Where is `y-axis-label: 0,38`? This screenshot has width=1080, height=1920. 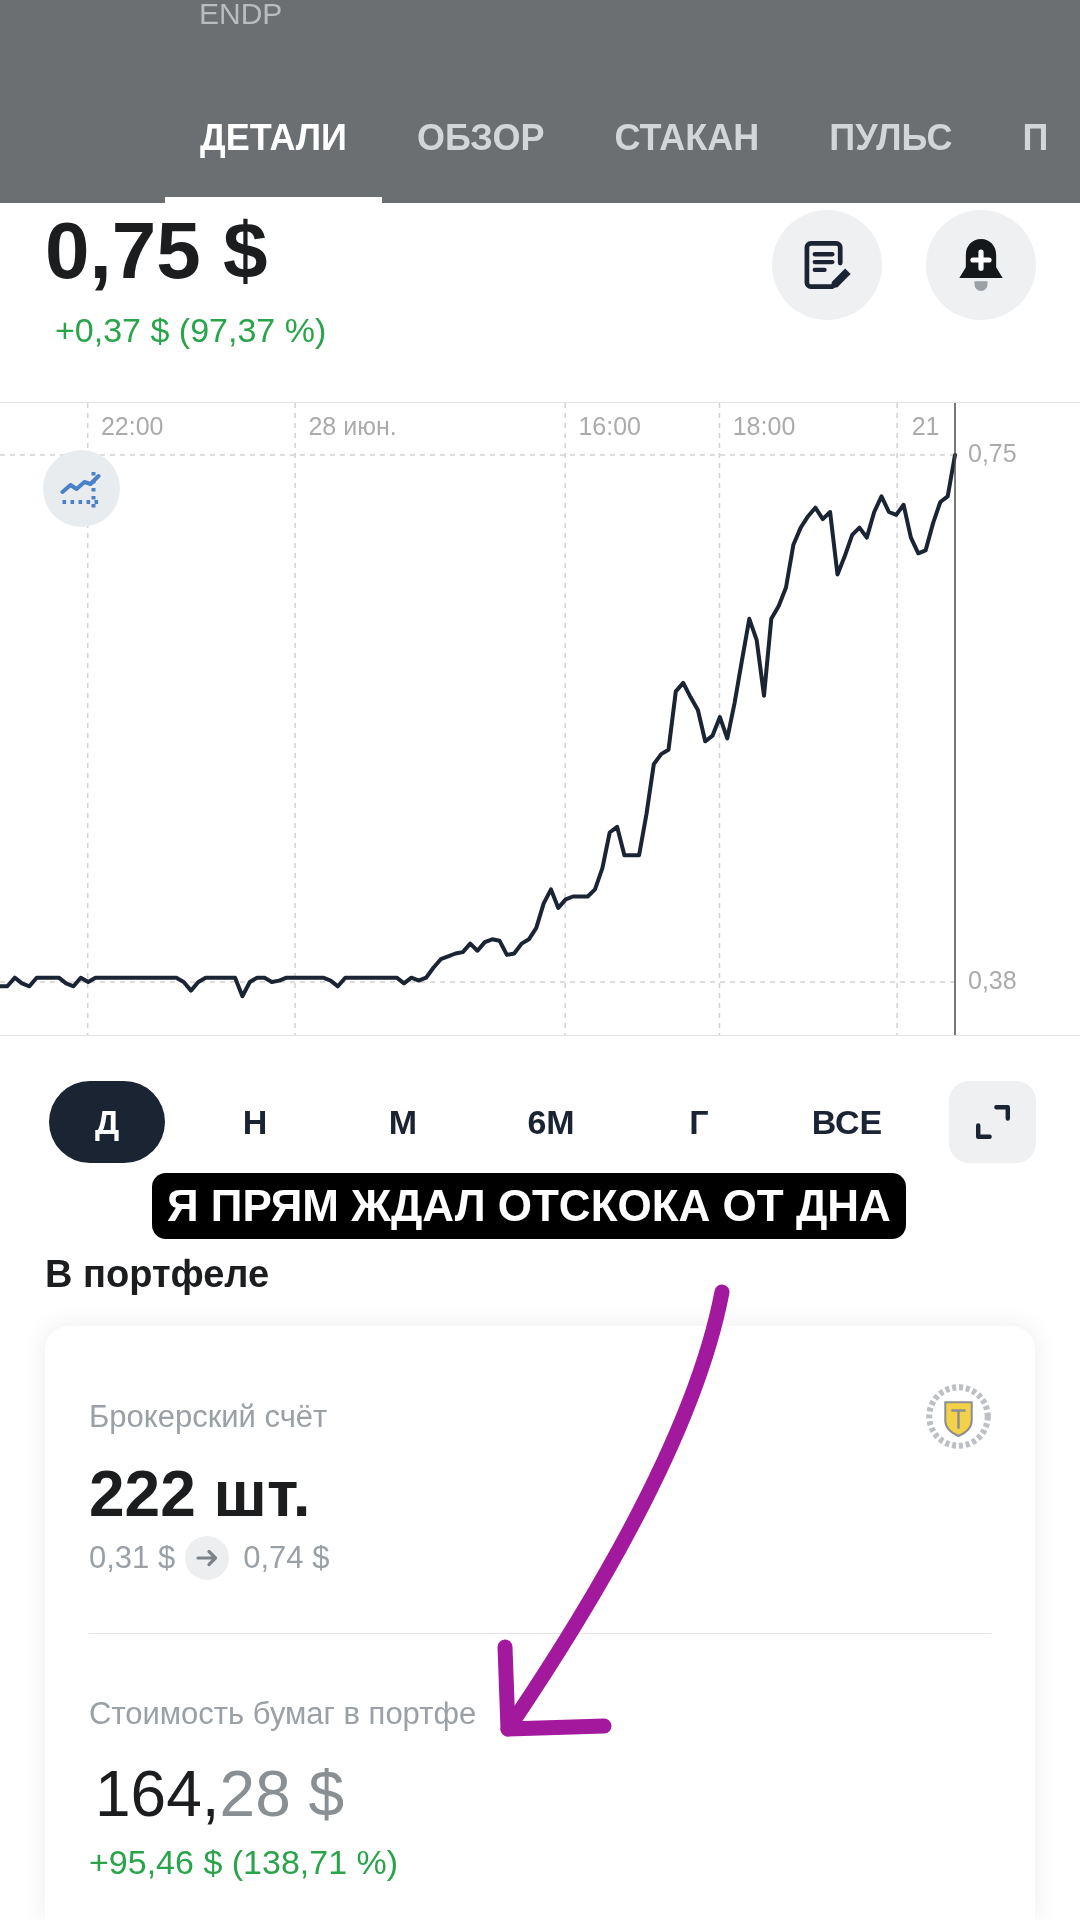 y-axis-label: 0,38 is located at coordinates (992, 979).